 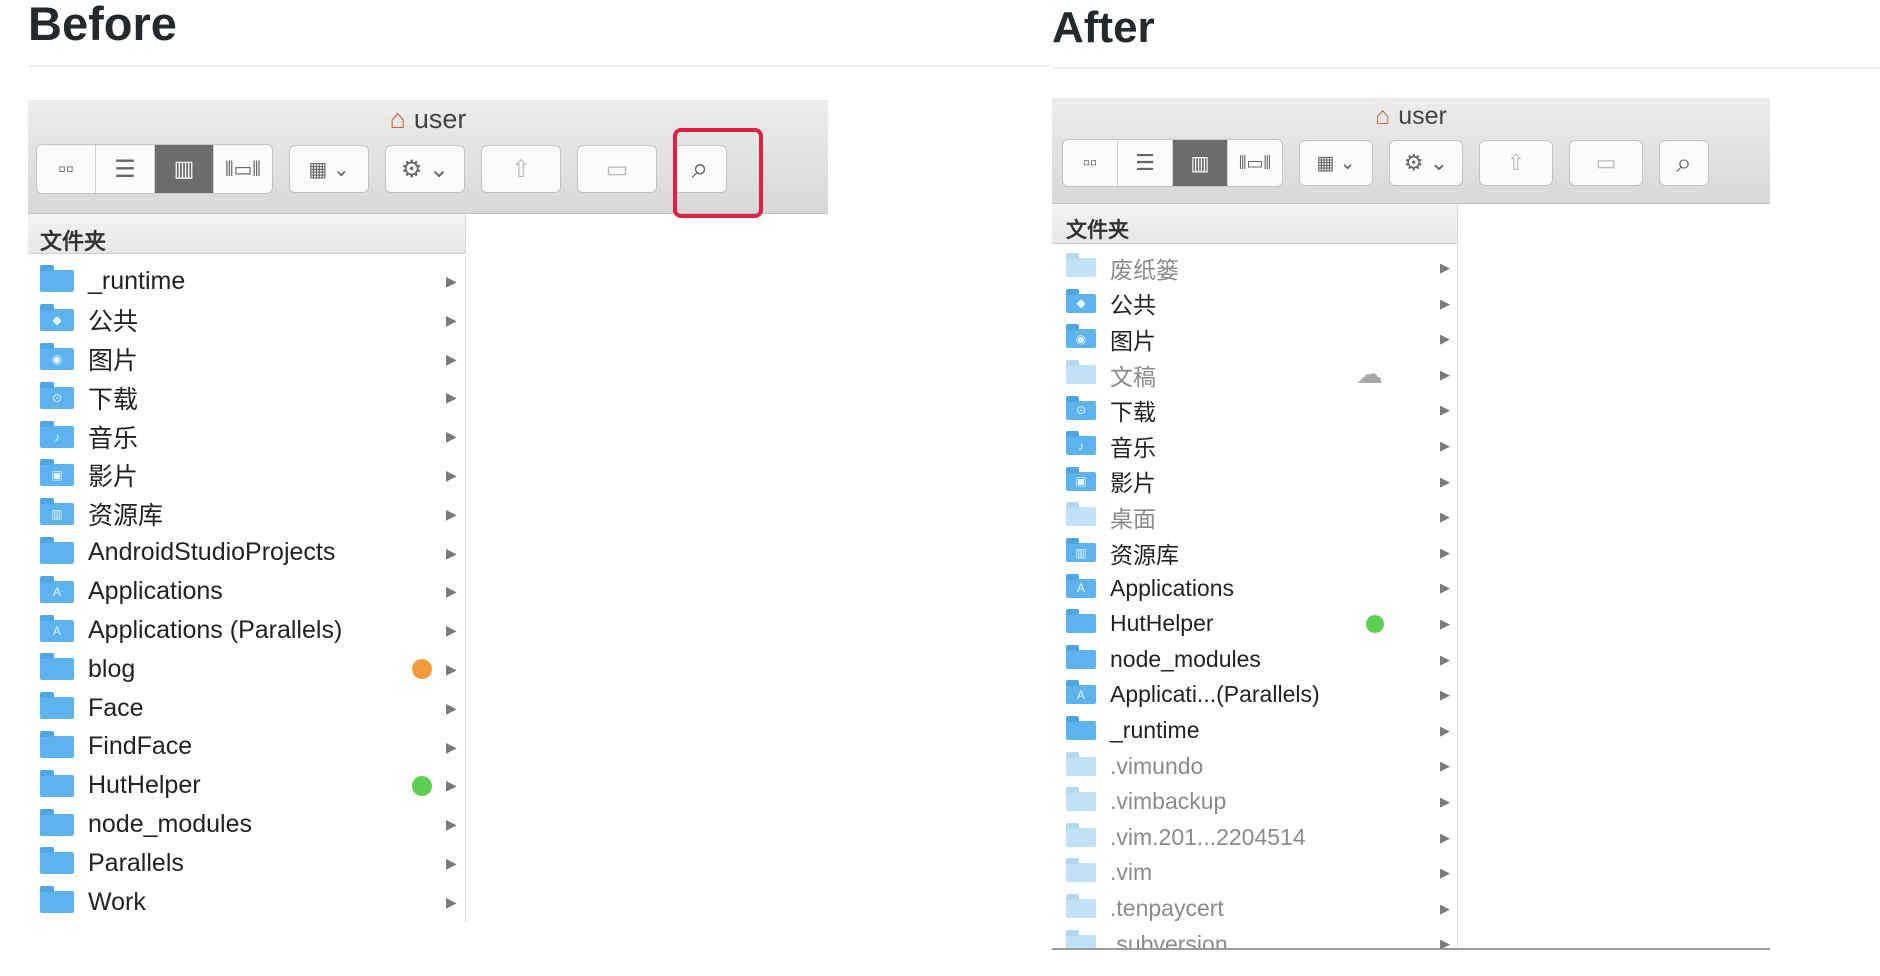 What do you see at coordinates (1254, 937) in the screenshot?
I see `folder-row: .subversion ▶` at bounding box center [1254, 937].